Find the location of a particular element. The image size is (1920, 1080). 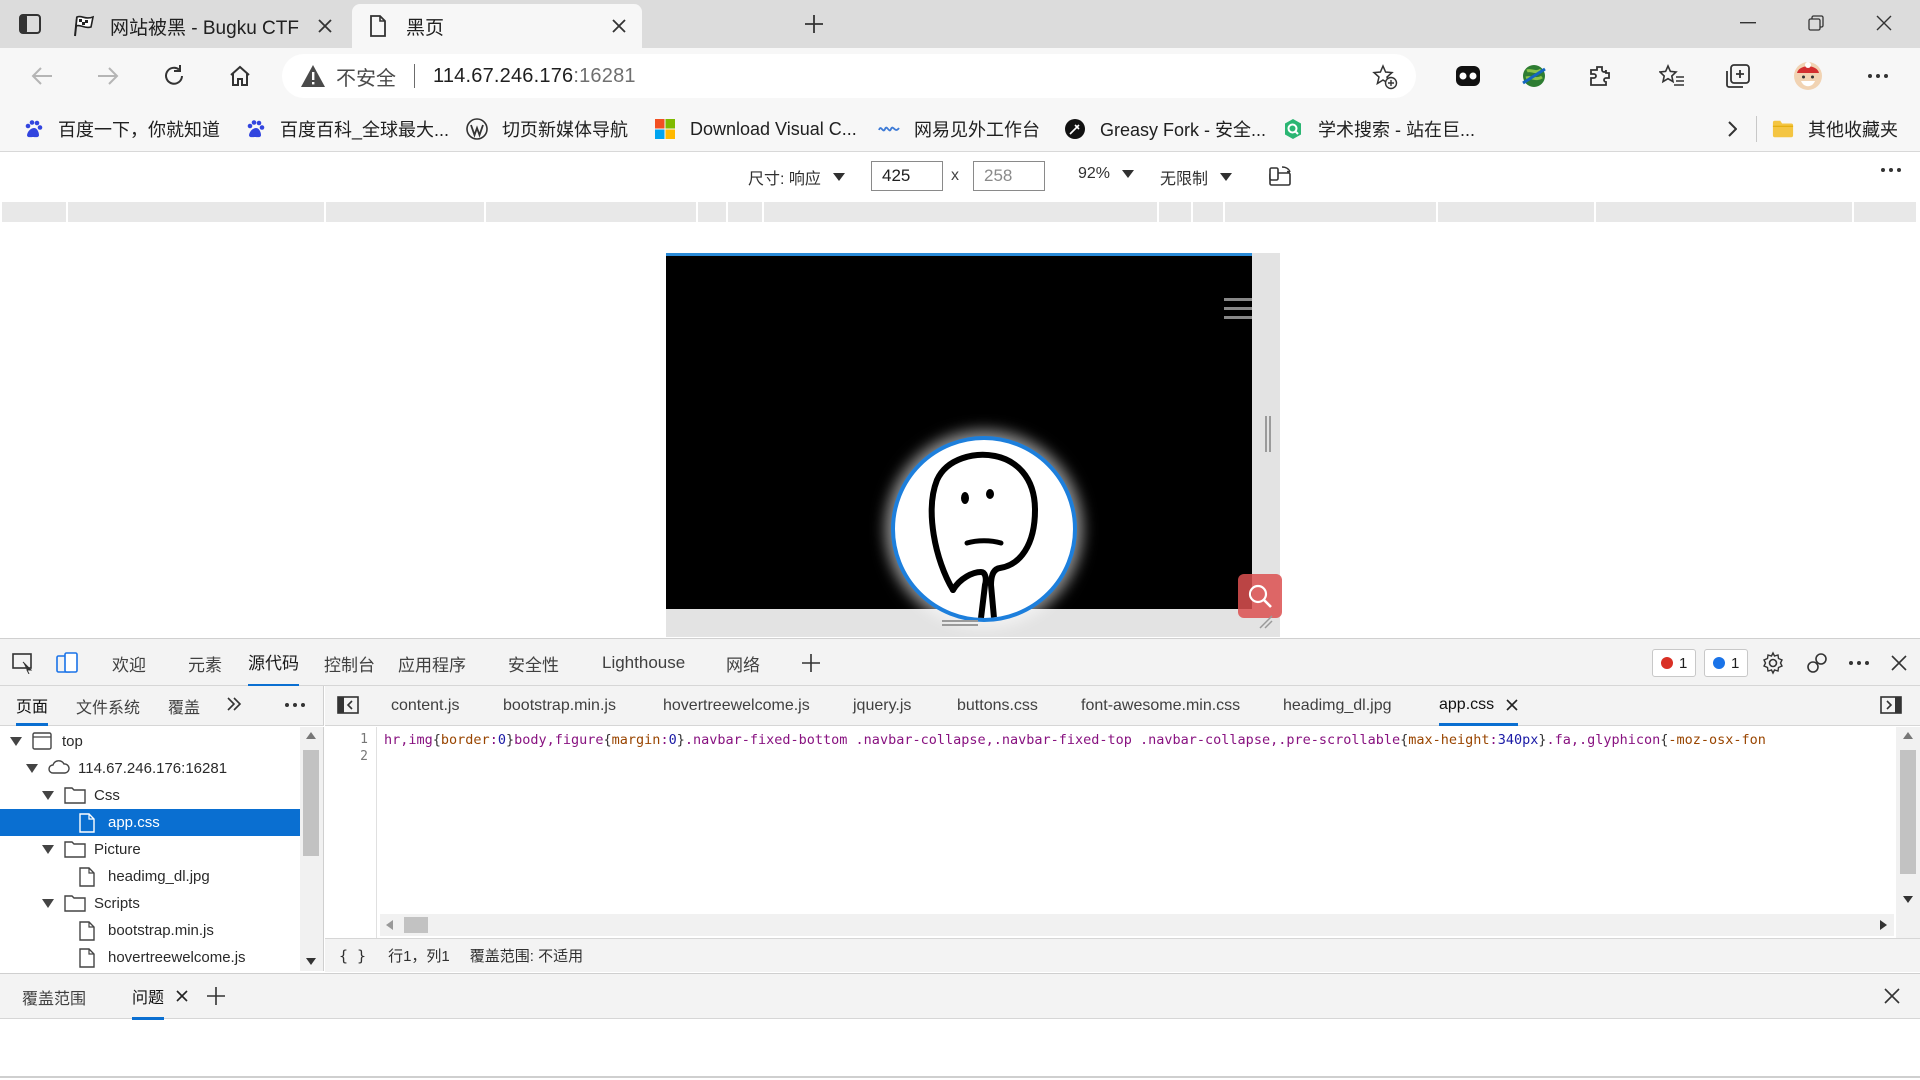

url-text: 114.67.246.176:16281 is located at coordinates (534, 76).